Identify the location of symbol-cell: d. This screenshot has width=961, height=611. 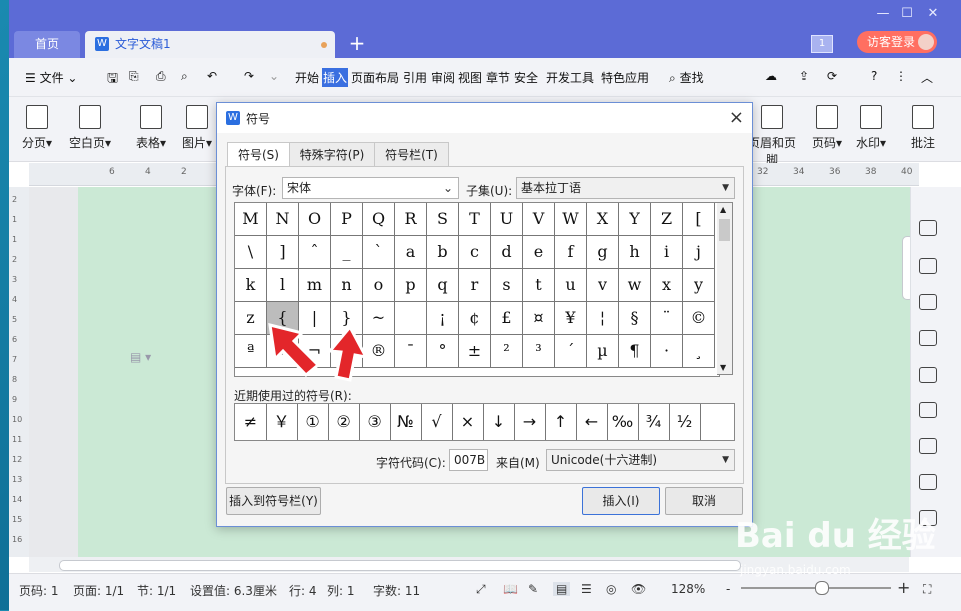
(507, 252).